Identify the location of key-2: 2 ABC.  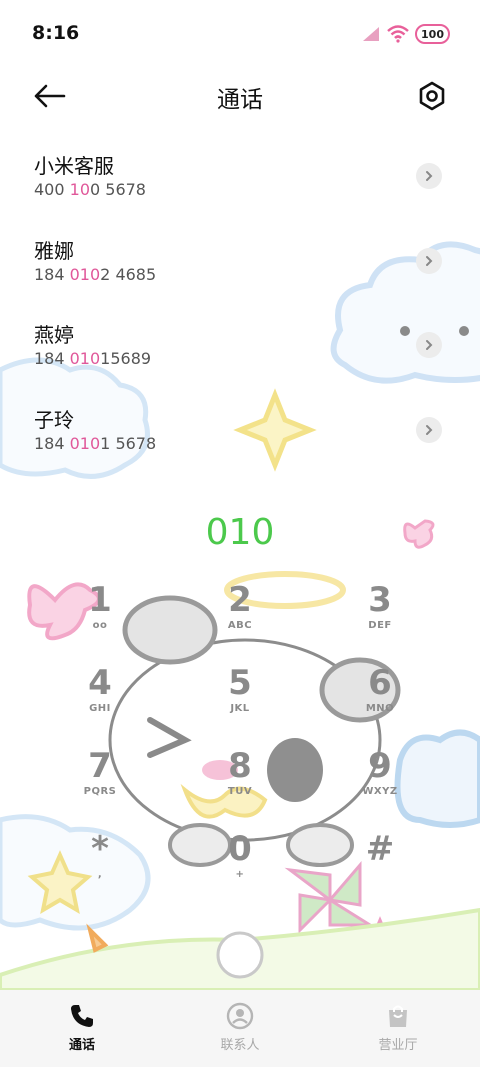
(240, 616).